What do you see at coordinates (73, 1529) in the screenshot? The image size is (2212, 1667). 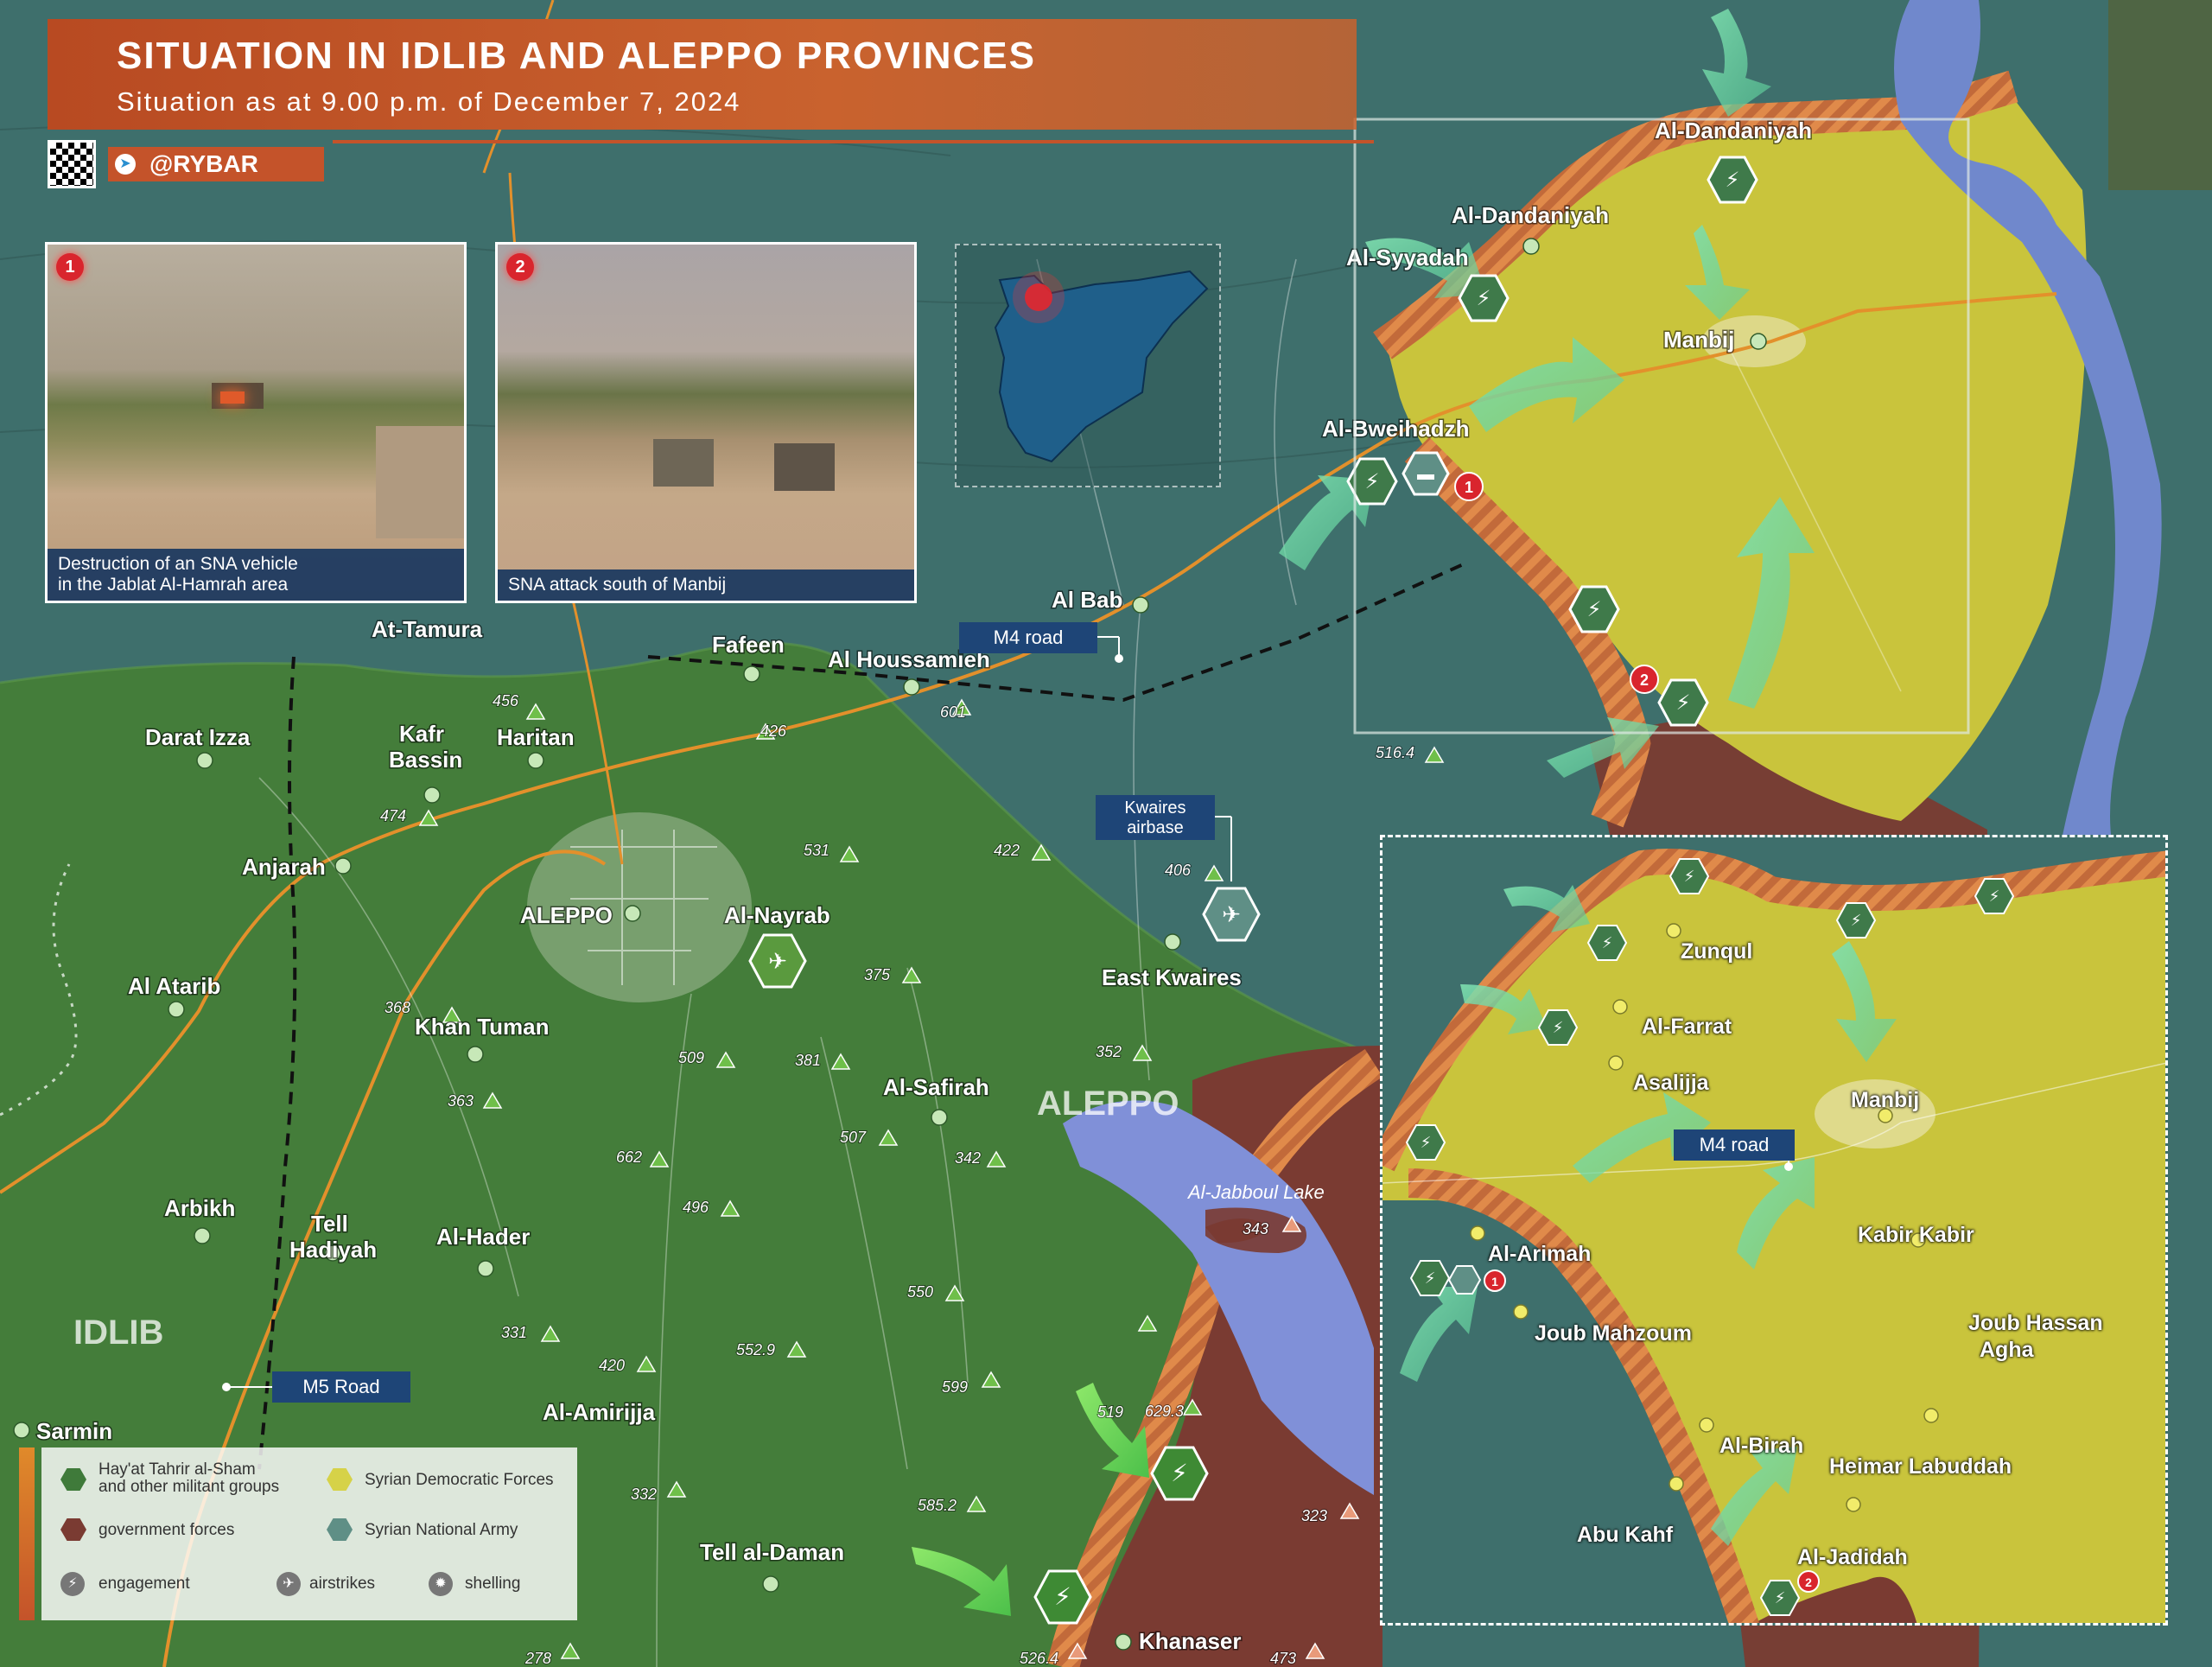 I see `gov-swatch` at bounding box center [73, 1529].